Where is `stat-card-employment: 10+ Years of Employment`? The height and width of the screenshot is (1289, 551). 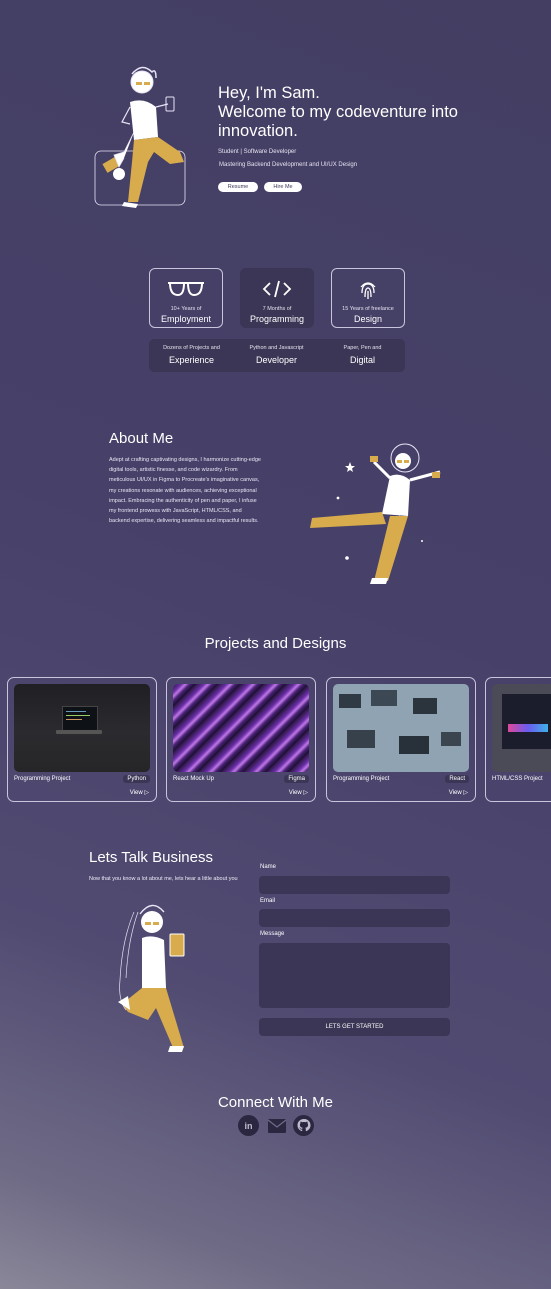
stat-card-employment: 10+ Years of Employment is located at coordinates (186, 298).